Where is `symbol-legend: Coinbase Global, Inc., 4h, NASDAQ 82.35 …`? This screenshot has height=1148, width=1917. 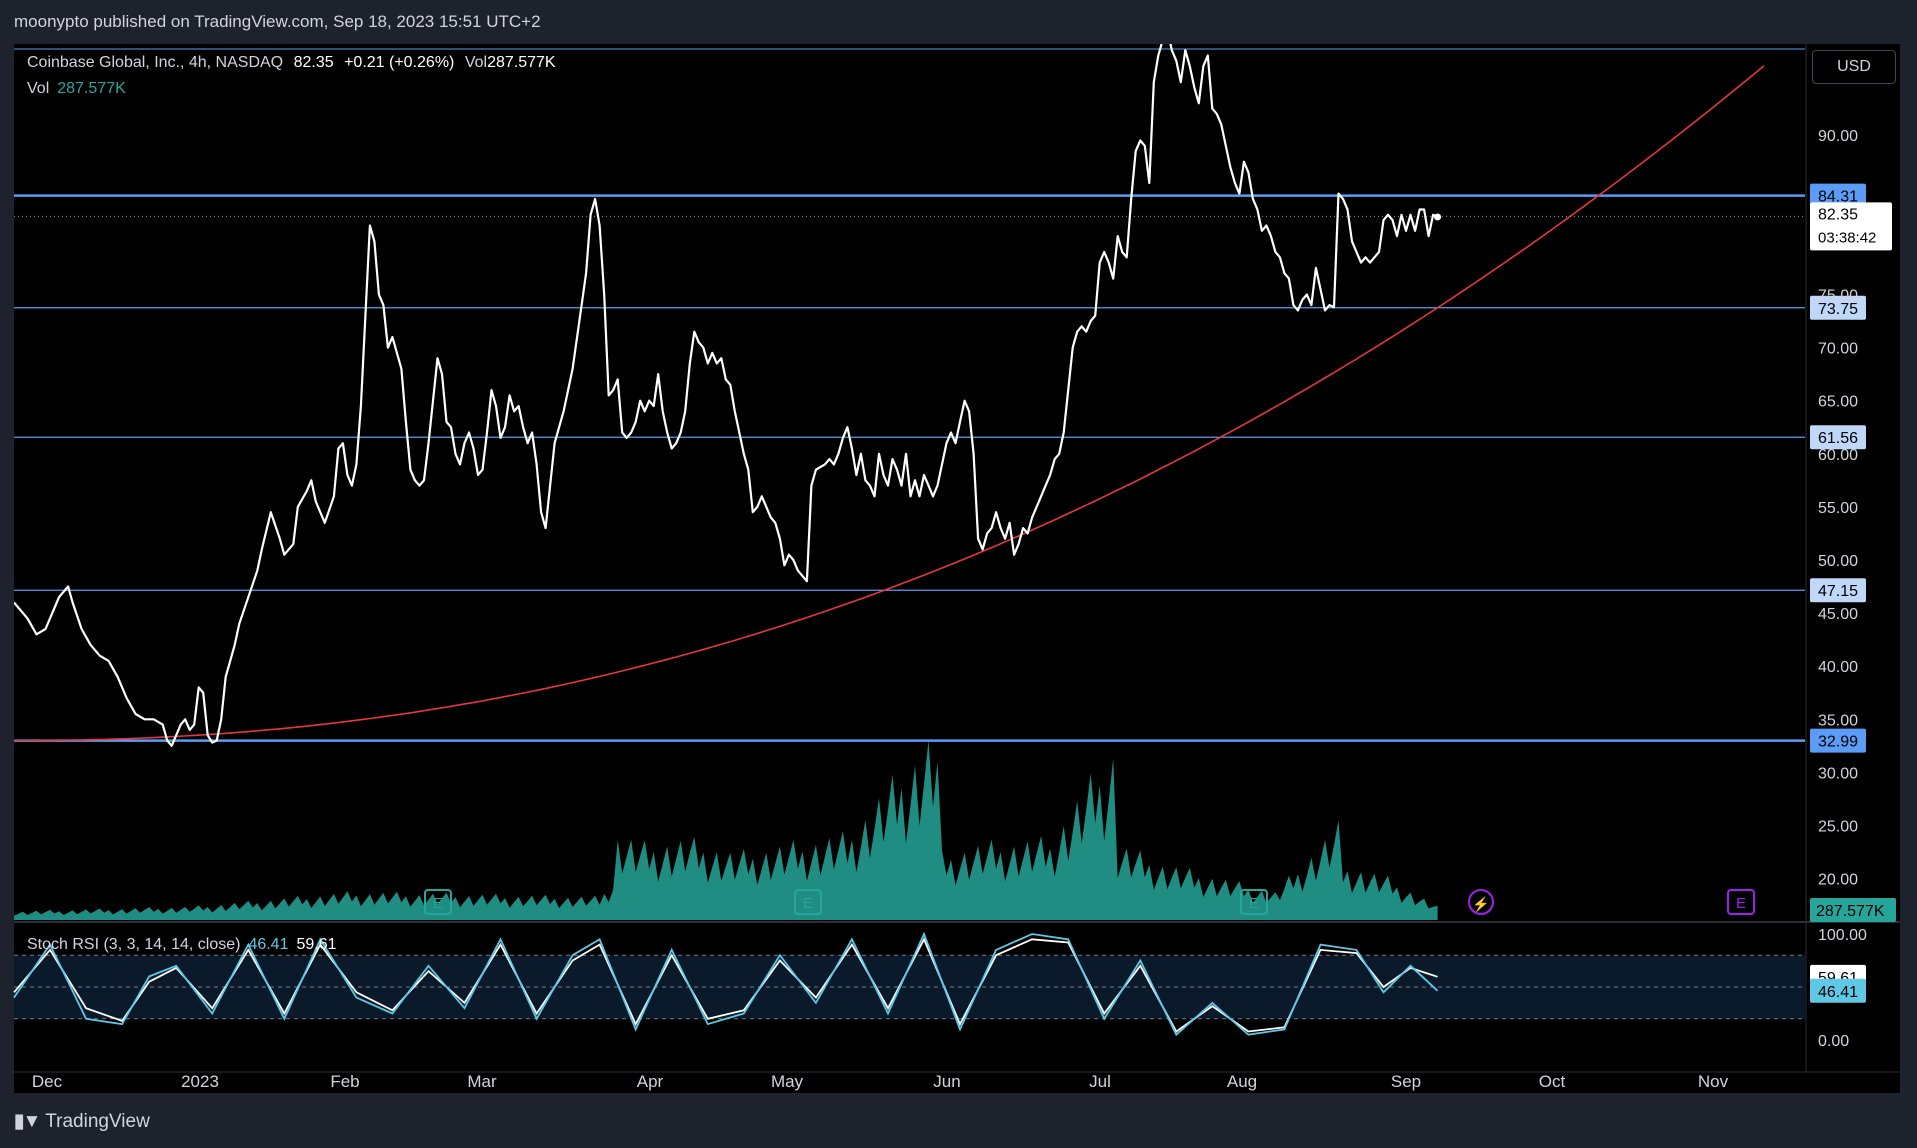
symbol-legend: Coinbase Global, Inc., 4h, NASDAQ 82.35 … is located at coordinates (294, 63).